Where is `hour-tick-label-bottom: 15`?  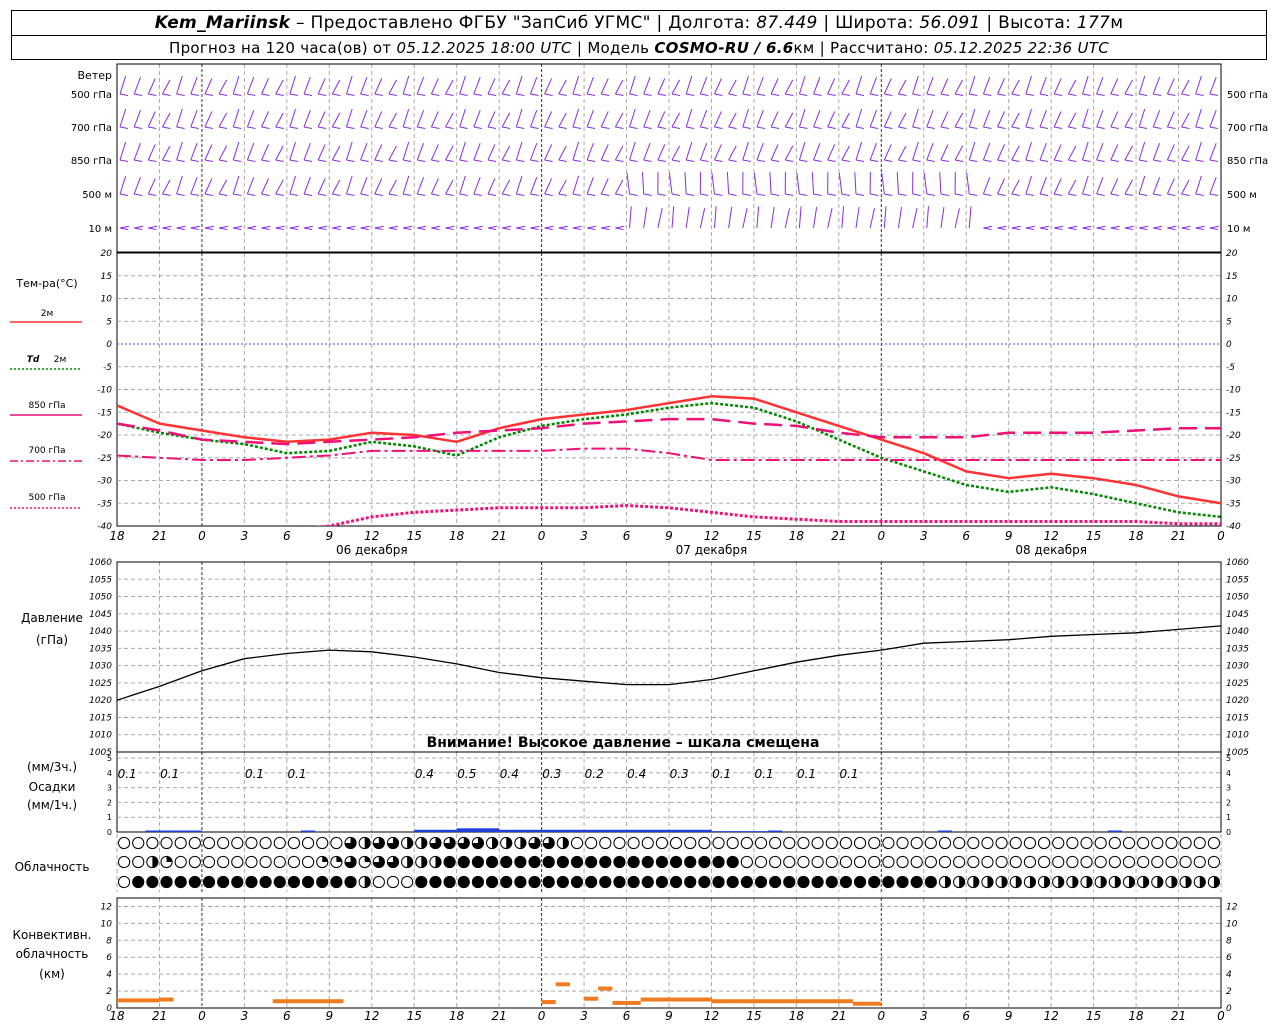
hour-tick-label-bottom: 15 is located at coordinates (414, 1016).